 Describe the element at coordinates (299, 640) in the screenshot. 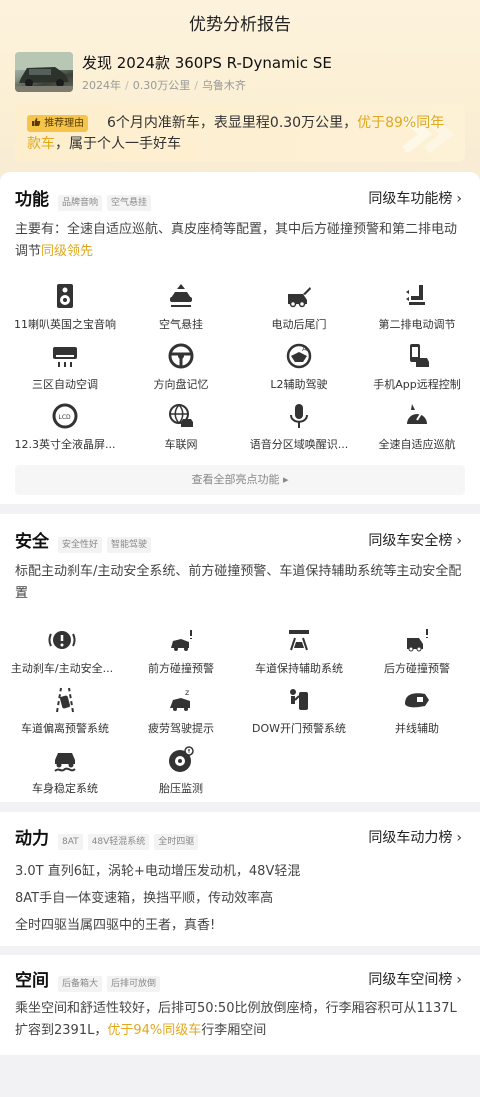

I see `lane-keep-icon` at that location.